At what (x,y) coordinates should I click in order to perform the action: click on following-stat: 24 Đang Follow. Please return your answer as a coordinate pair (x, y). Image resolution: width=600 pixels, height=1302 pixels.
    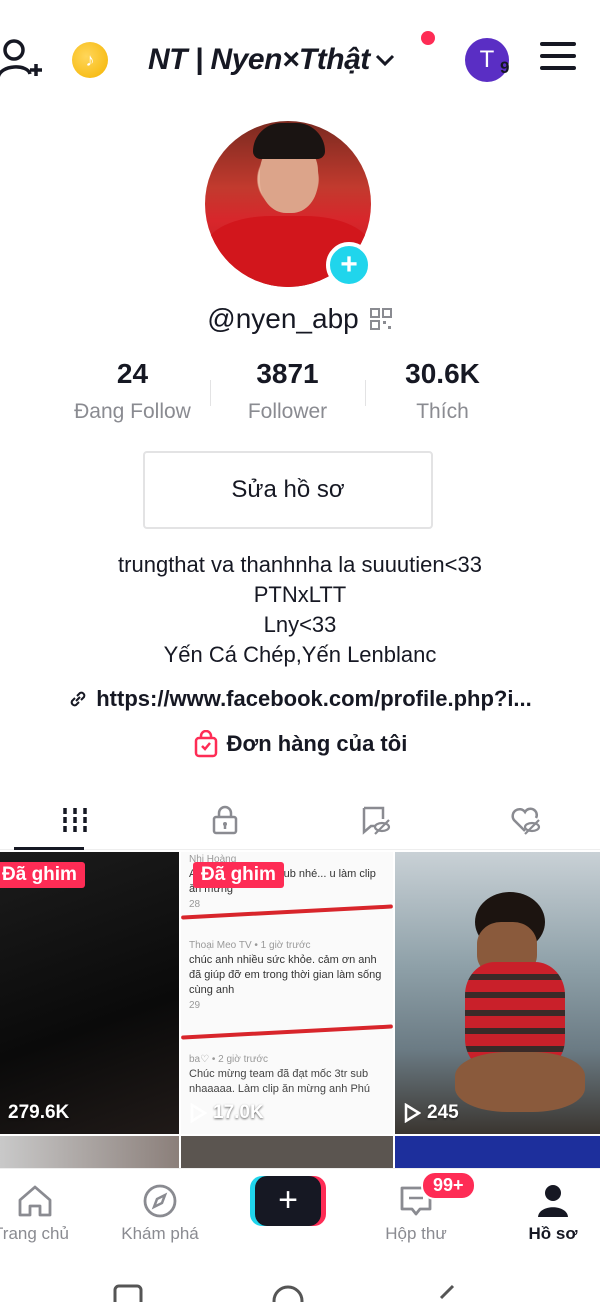
    Looking at the image, I should click on (132, 391).